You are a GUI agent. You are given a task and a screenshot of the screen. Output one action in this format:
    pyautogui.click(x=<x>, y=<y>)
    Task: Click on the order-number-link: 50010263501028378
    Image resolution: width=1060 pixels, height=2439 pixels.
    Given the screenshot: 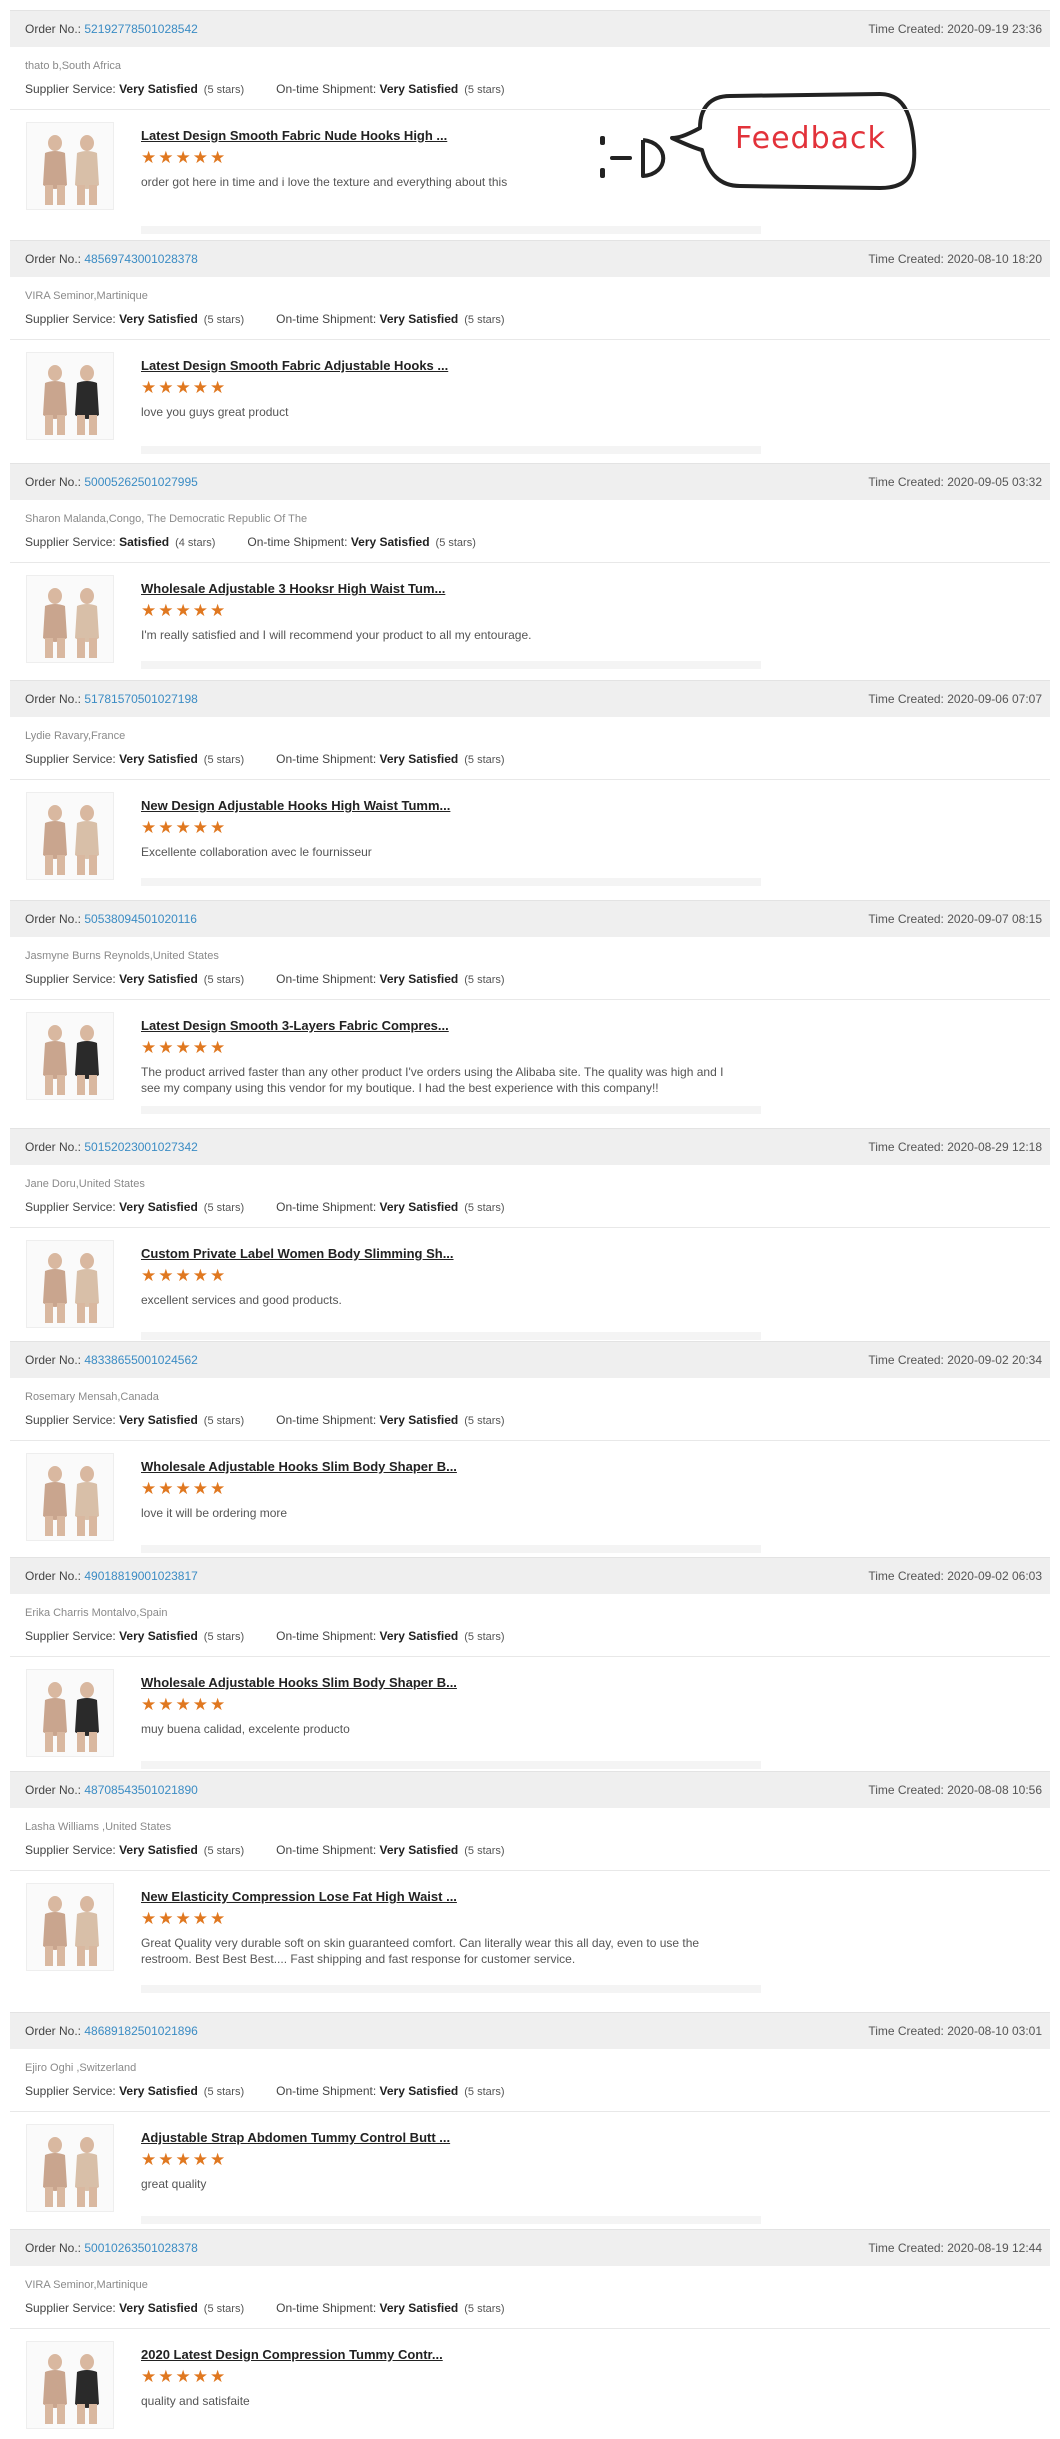 What is the action you would take?
    pyautogui.click(x=140, y=2248)
    